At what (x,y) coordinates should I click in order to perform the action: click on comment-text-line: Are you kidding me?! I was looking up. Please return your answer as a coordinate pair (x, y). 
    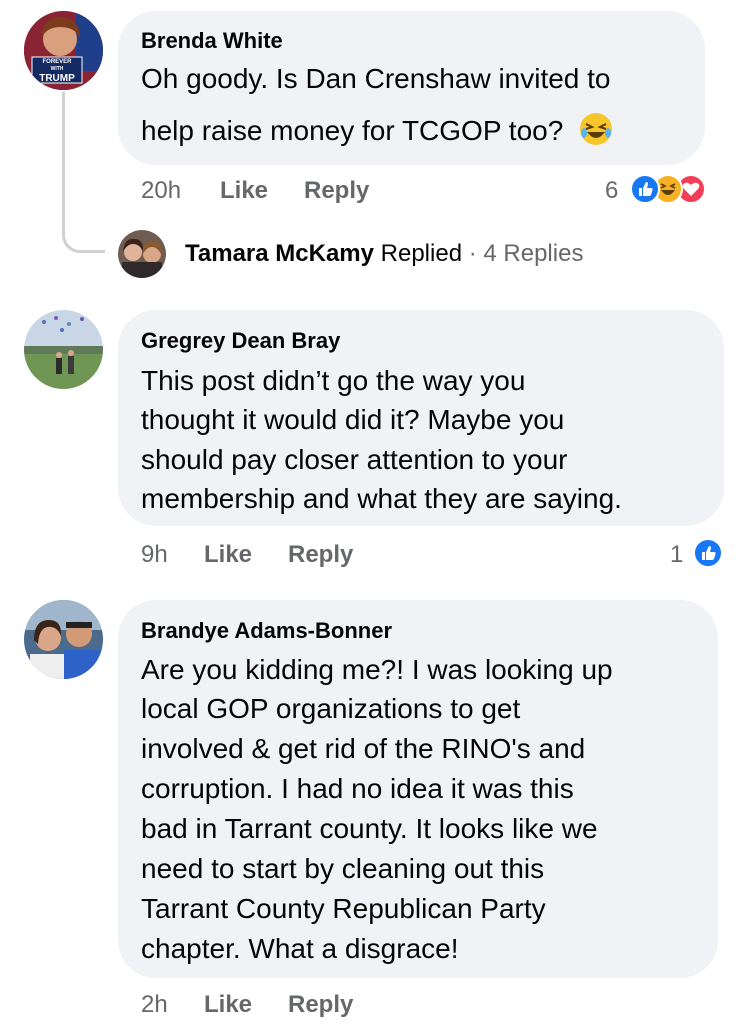
    Looking at the image, I should click on (377, 669).